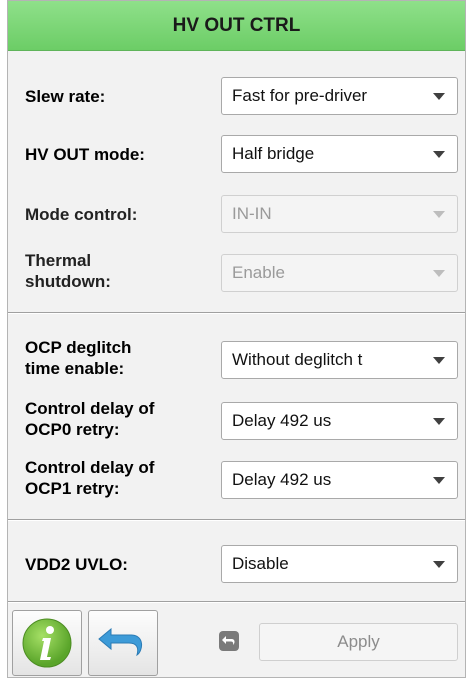  I want to click on ocp0-retry-label-line1: Control delay of, so click(90, 408).